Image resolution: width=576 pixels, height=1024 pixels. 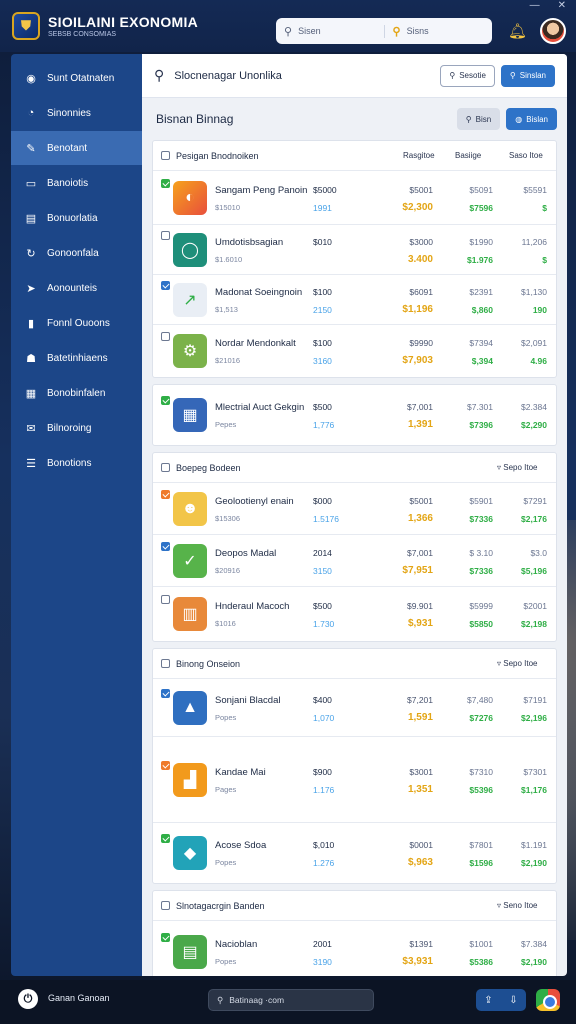 What do you see at coordinates (417, 570) in the screenshot?
I see `value-cell: $7,951` at bounding box center [417, 570].